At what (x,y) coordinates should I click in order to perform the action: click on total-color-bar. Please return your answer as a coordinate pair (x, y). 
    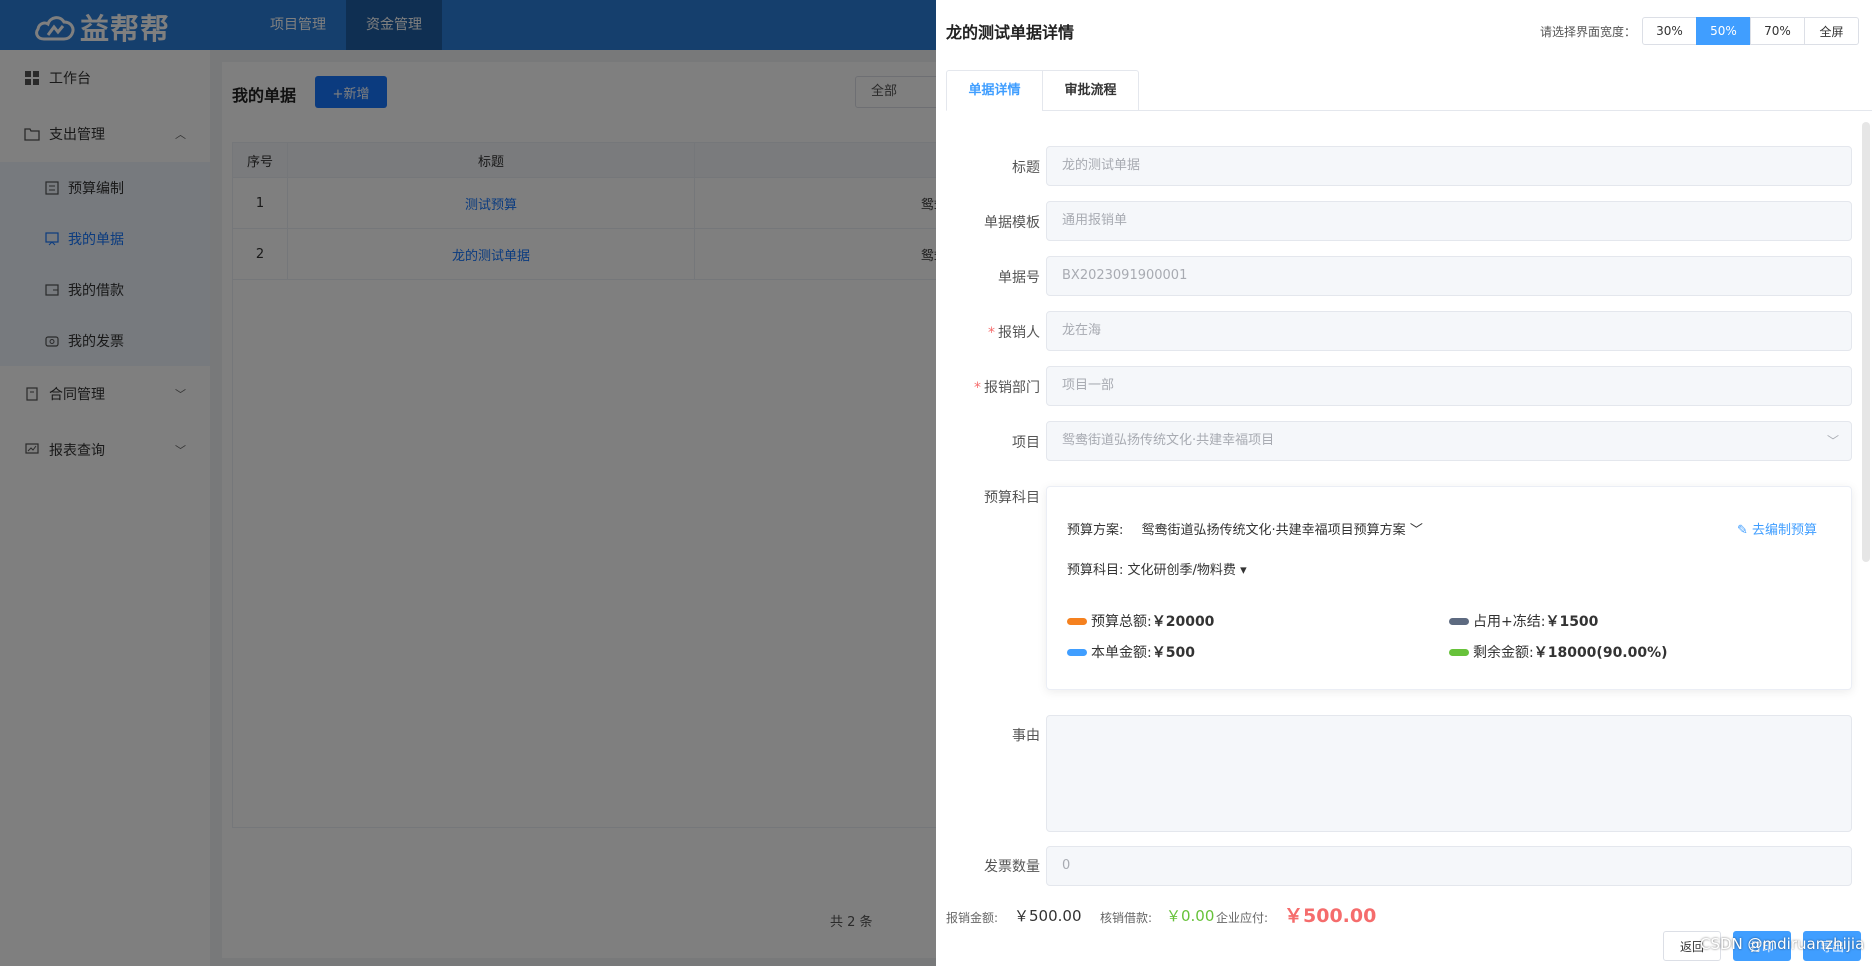
    Looking at the image, I should click on (1077, 621).